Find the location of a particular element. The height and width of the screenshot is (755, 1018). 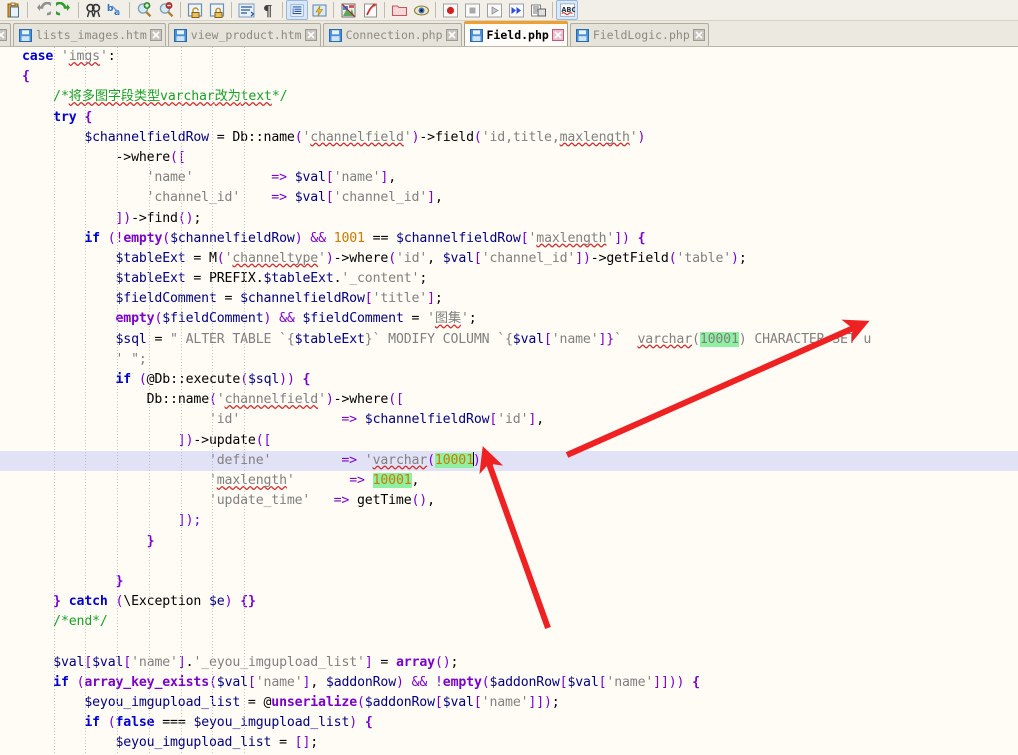

code-line: 'channel_id' => $val['channel_id'], is located at coordinates (509, 198).